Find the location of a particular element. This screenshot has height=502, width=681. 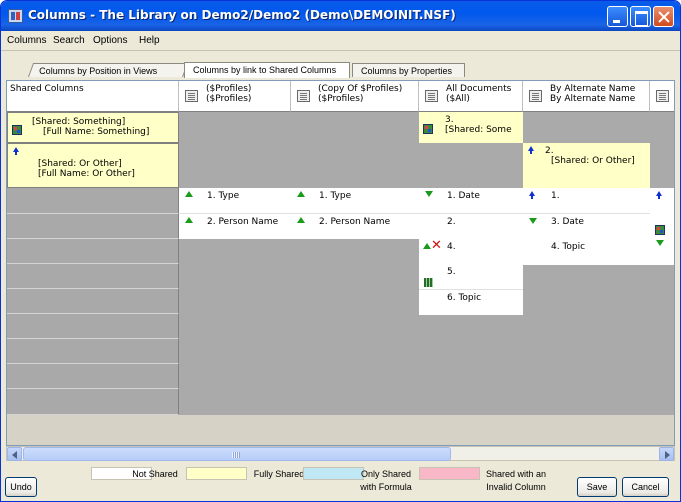

menu-columns: Columns is located at coordinates (26, 40).